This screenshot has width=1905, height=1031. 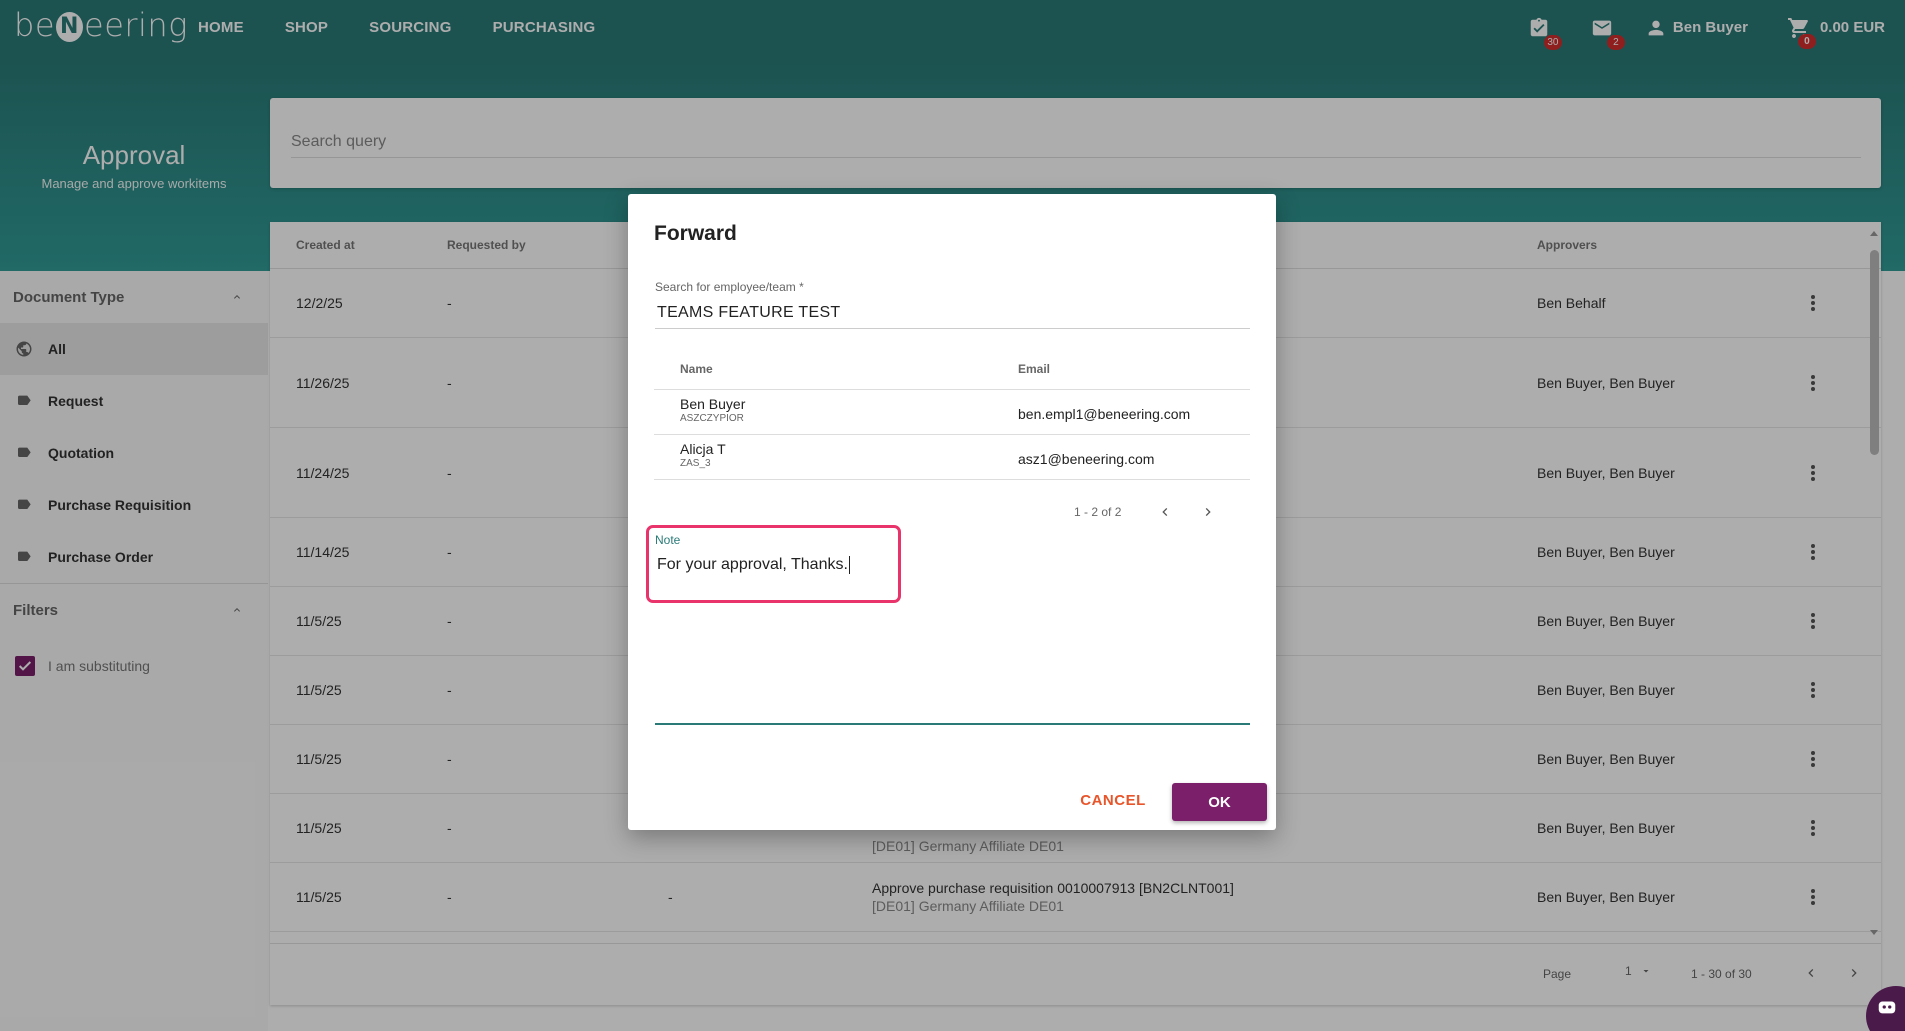 What do you see at coordinates (1104, 414) in the screenshot?
I see `employee-email: ben.empl1@beneering.com` at bounding box center [1104, 414].